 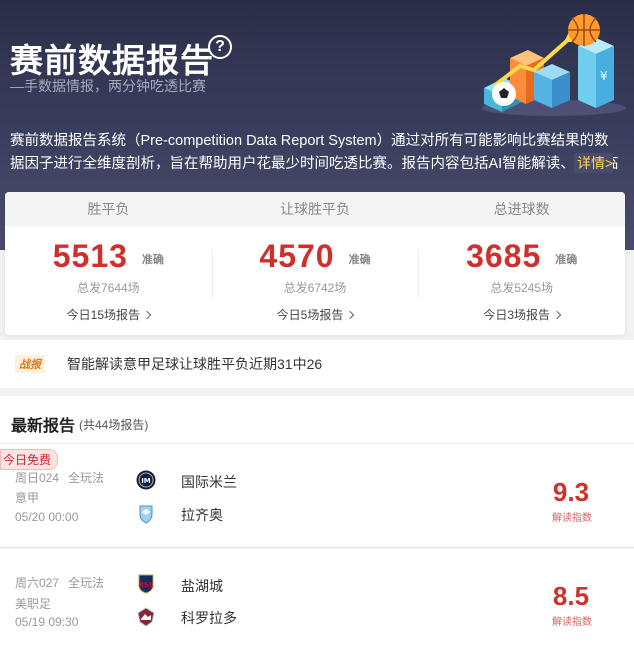 I want to click on away-team-name: 拉齐奥, so click(x=202, y=515).